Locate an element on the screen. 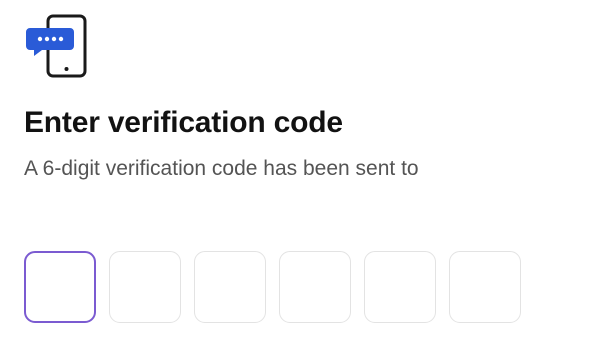 This screenshot has height=340, width=592. phone-message-icon is located at coordinates (56, 46).